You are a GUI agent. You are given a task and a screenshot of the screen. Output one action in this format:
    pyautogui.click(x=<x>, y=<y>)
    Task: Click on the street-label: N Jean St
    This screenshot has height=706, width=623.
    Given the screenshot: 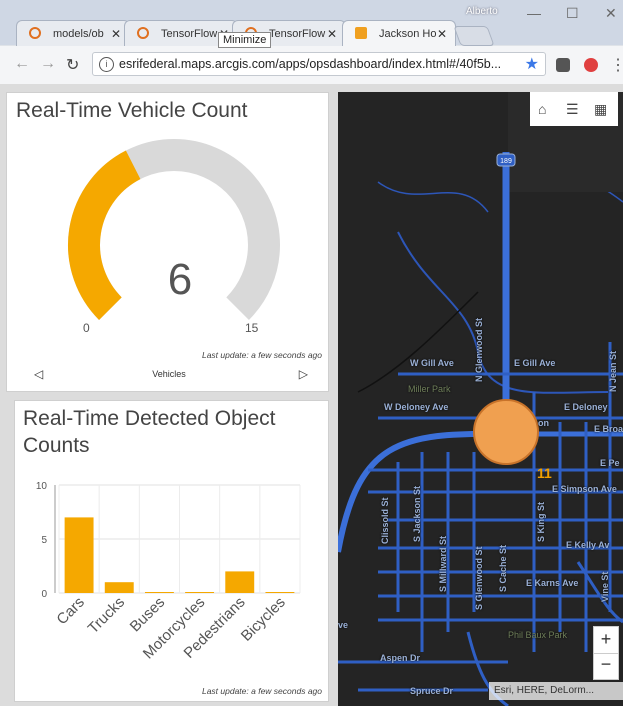 What is the action you would take?
    pyautogui.click(x=613, y=371)
    